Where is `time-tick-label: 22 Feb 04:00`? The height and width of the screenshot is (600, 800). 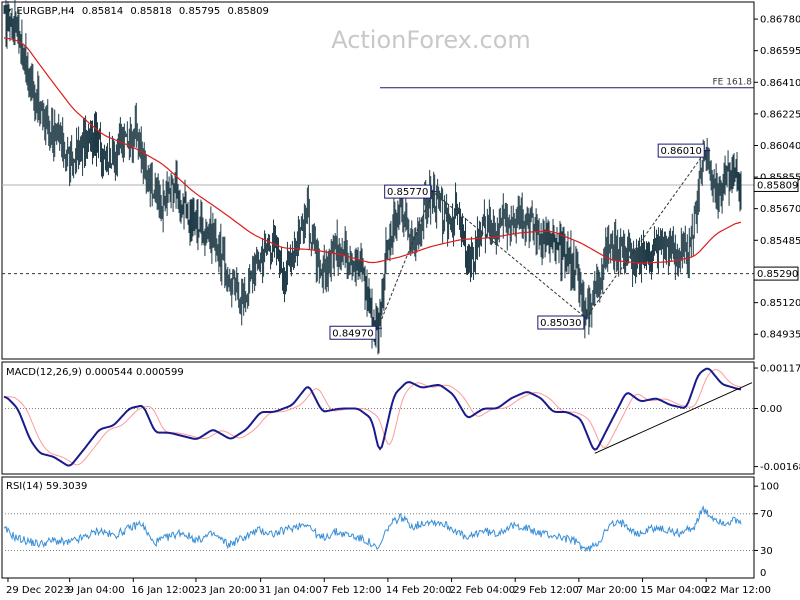 time-tick-label: 22 Feb 04:00 is located at coordinates (483, 590).